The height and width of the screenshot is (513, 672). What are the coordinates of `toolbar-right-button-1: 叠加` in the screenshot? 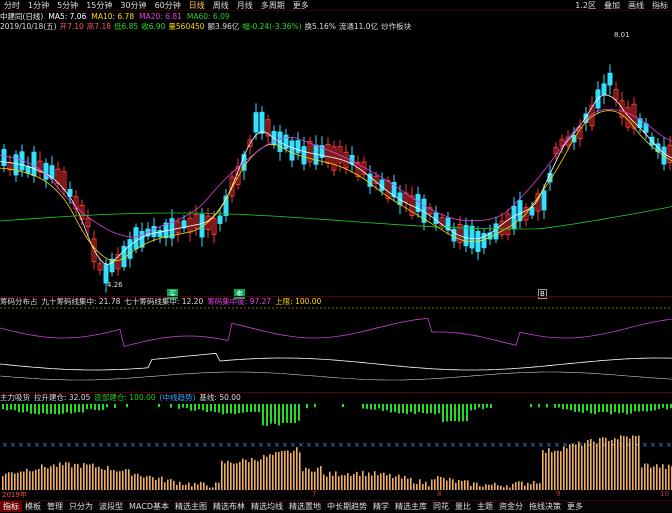 It's located at (612, 5).